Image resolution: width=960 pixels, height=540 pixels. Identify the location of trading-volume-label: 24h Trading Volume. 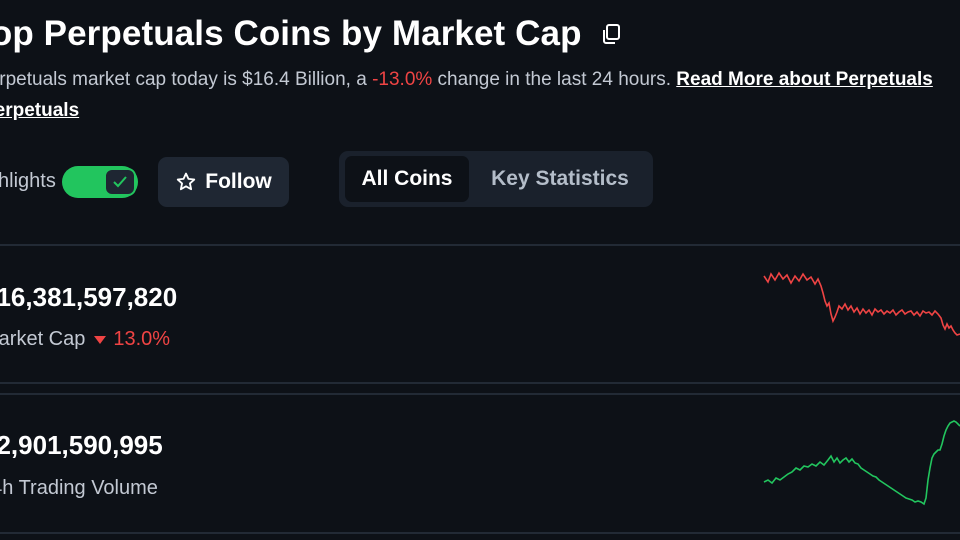
(79, 488).